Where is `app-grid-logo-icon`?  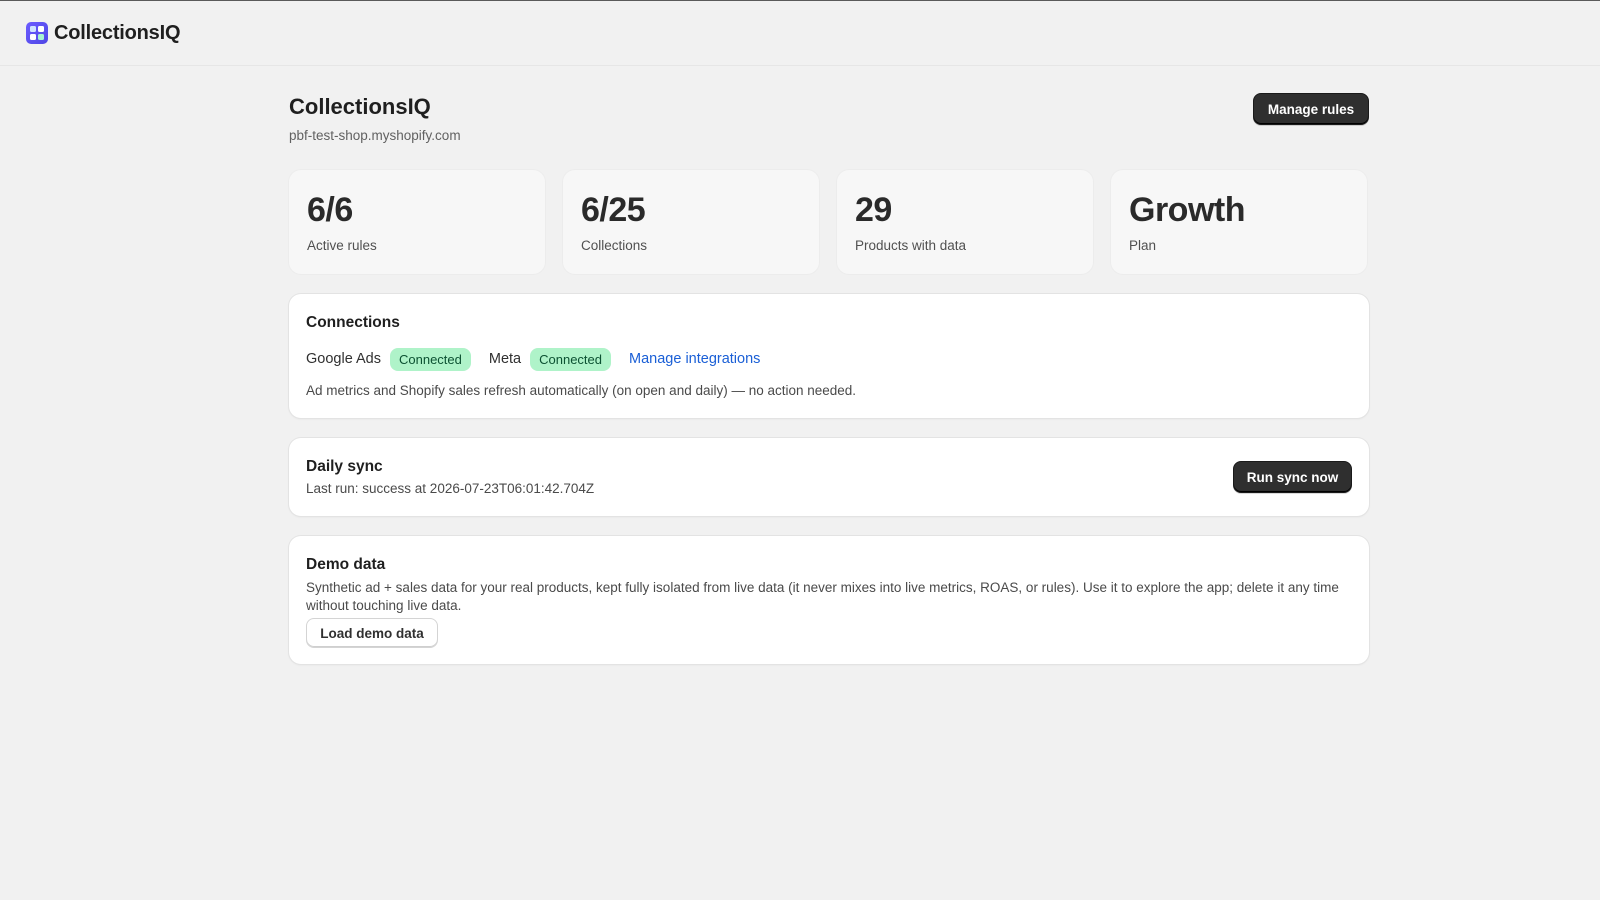
app-grid-logo-icon is located at coordinates (37, 33).